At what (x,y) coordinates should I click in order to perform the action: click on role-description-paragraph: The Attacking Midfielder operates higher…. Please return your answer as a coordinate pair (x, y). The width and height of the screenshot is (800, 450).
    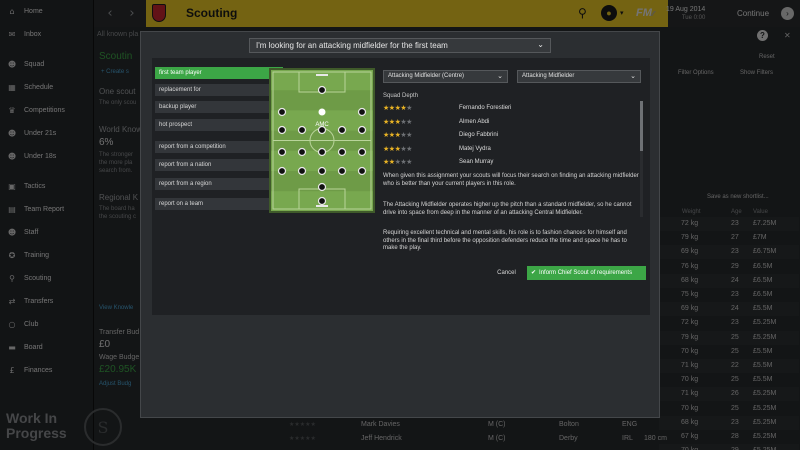
    Looking at the image, I should click on (507, 209).